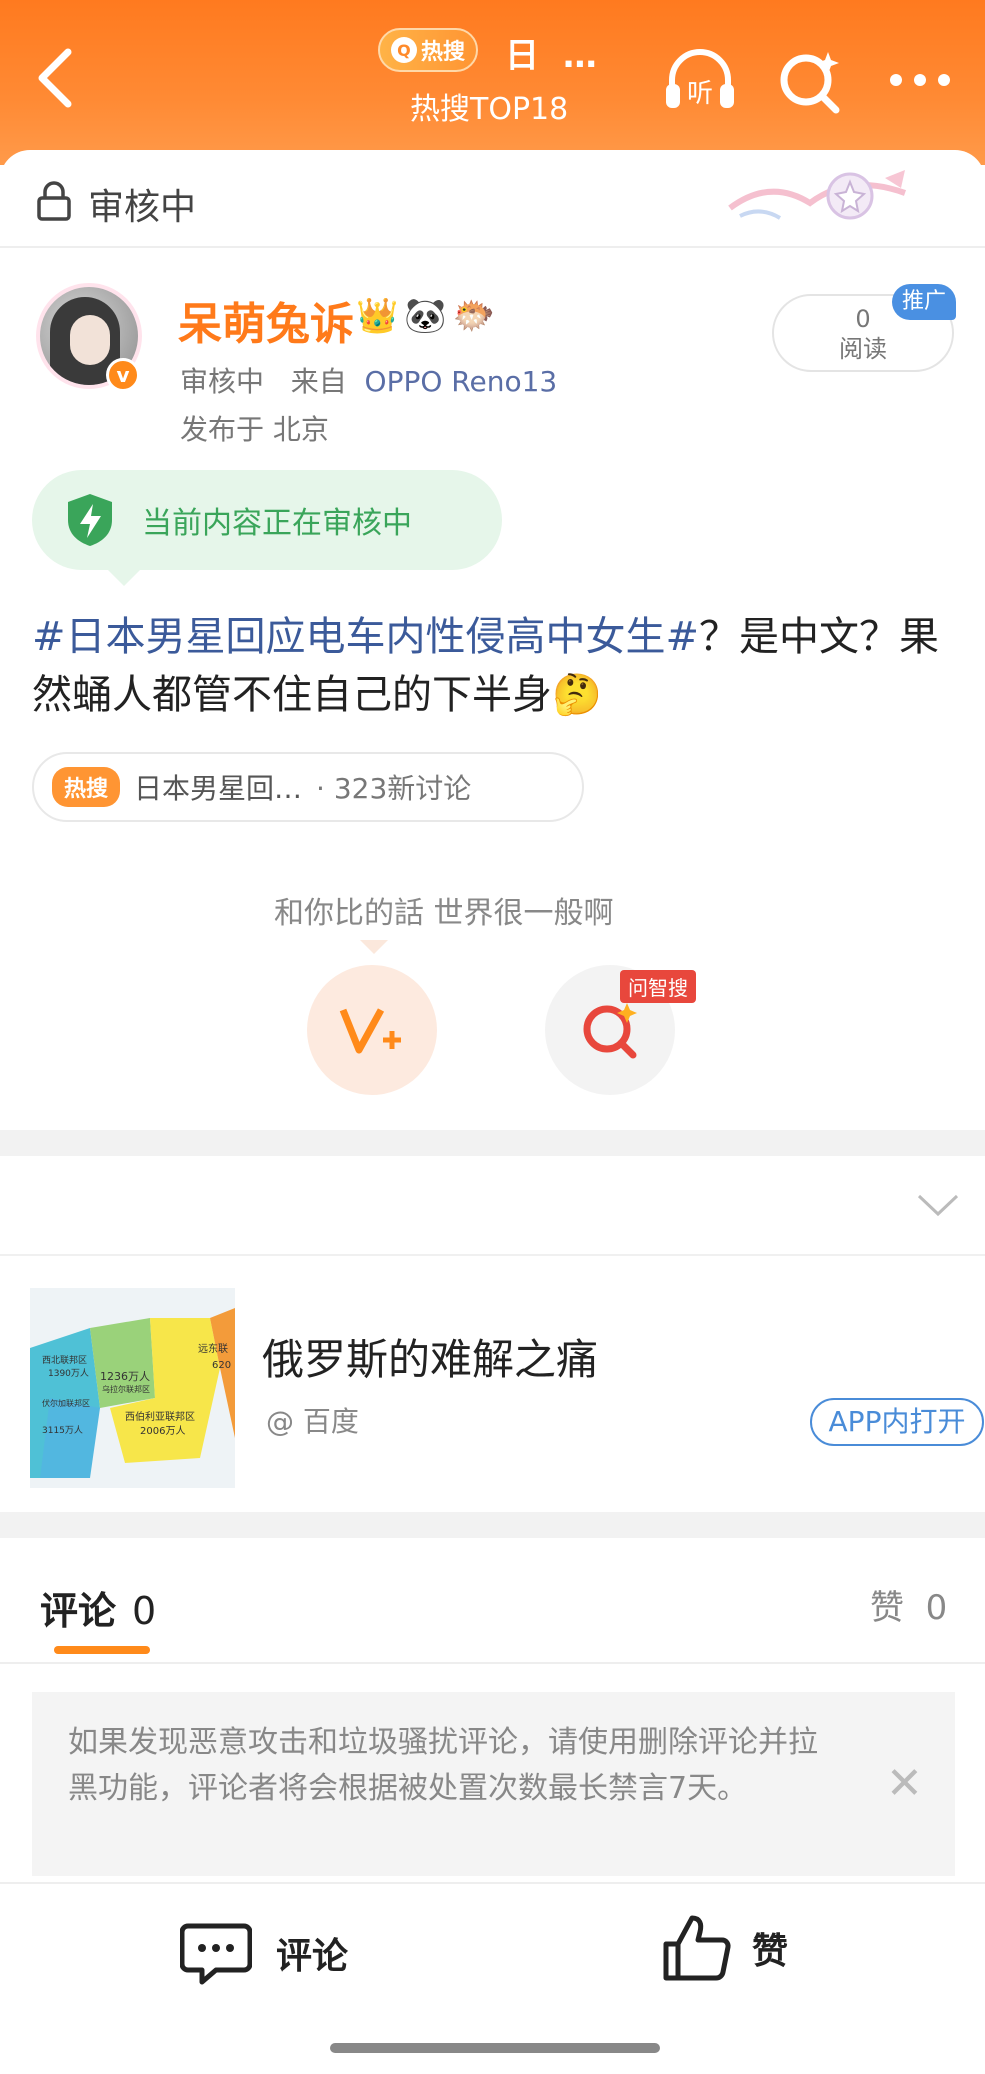 Image resolution: width=985 pixels, height=2074 pixels. I want to click on tab-comments-count: 0, so click(144, 1611).